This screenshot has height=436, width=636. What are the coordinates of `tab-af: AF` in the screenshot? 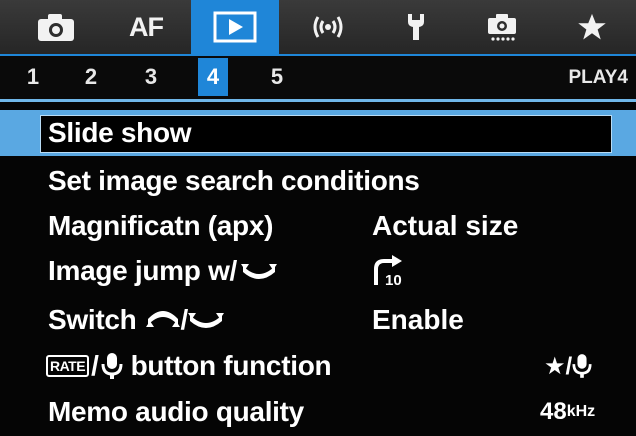 It's located at (146, 27).